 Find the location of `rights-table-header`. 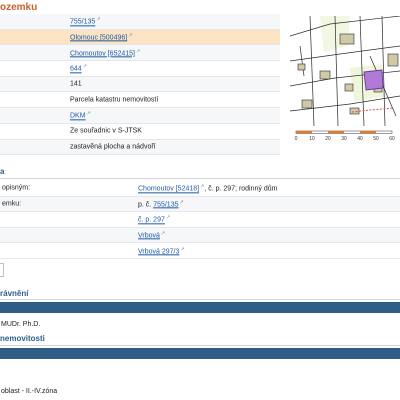

rights-table-header is located at coordinates (200, 307).